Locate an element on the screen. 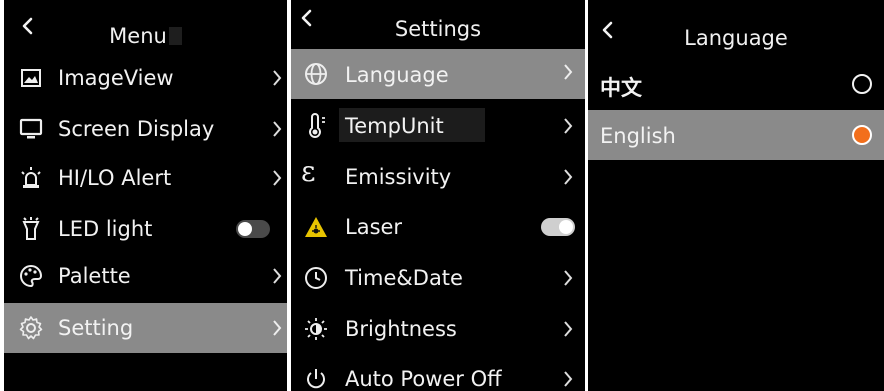  menu-item-label: Screen Display is located at coordinates (136, 129).